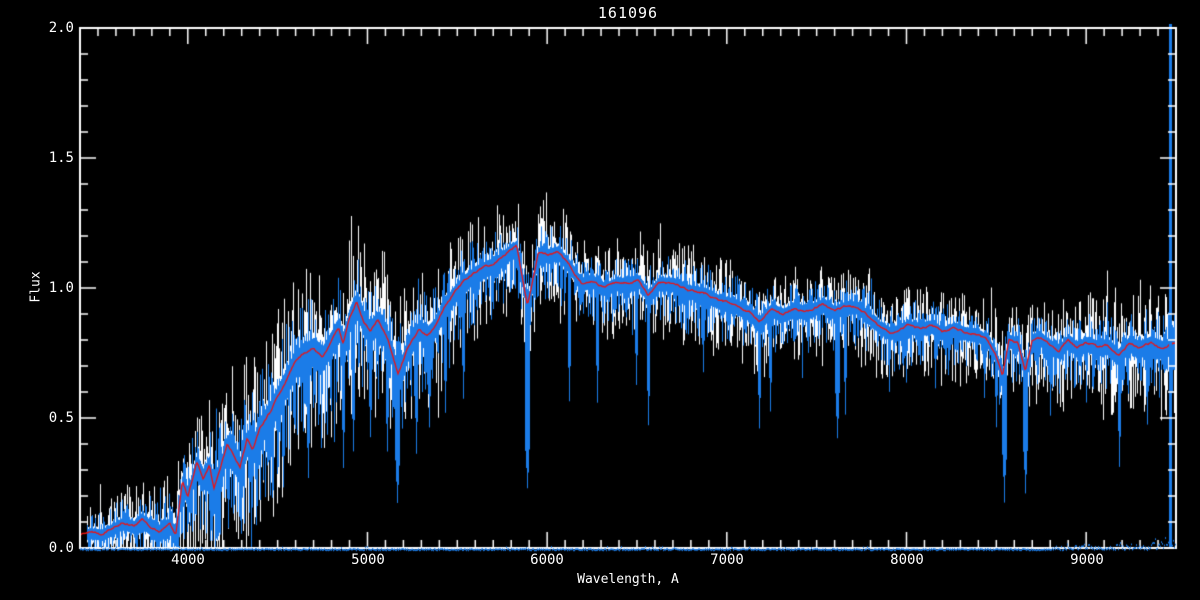  I want to click on y-tick-label: 0.5, so click(61, 418).